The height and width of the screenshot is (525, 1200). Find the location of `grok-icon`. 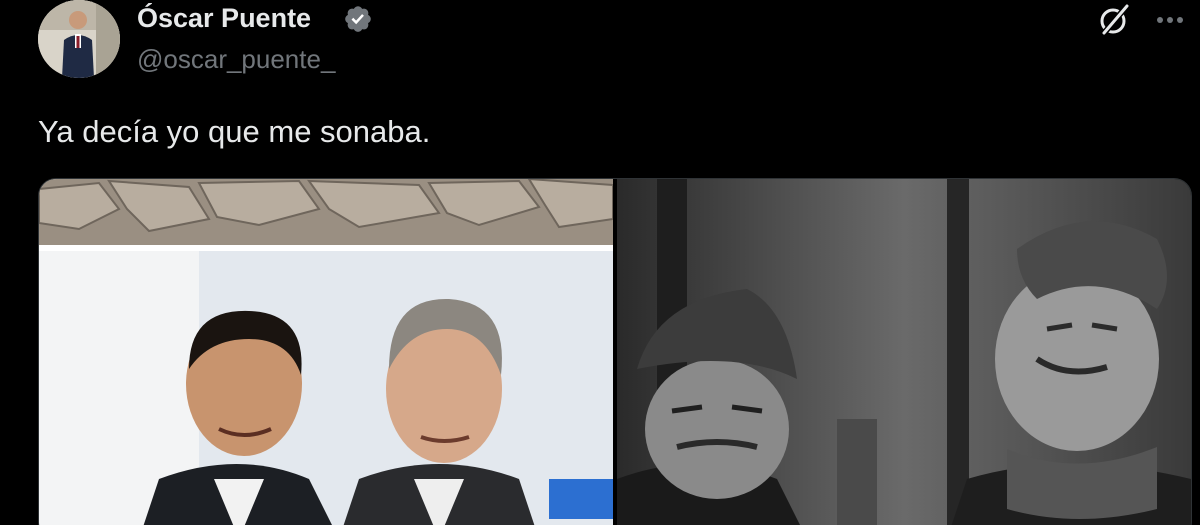

grok-icon is located at coordinates (1114, 20).